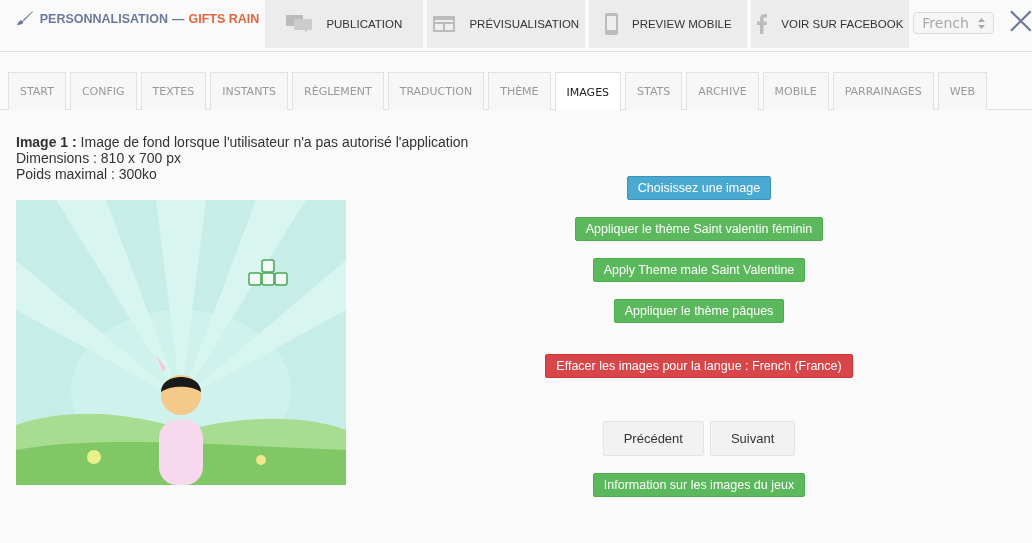 This screenshot has width=1032, height=543. I want to click on header-action-button: VOIR SUR FACEBOOK, so click(830, 24).